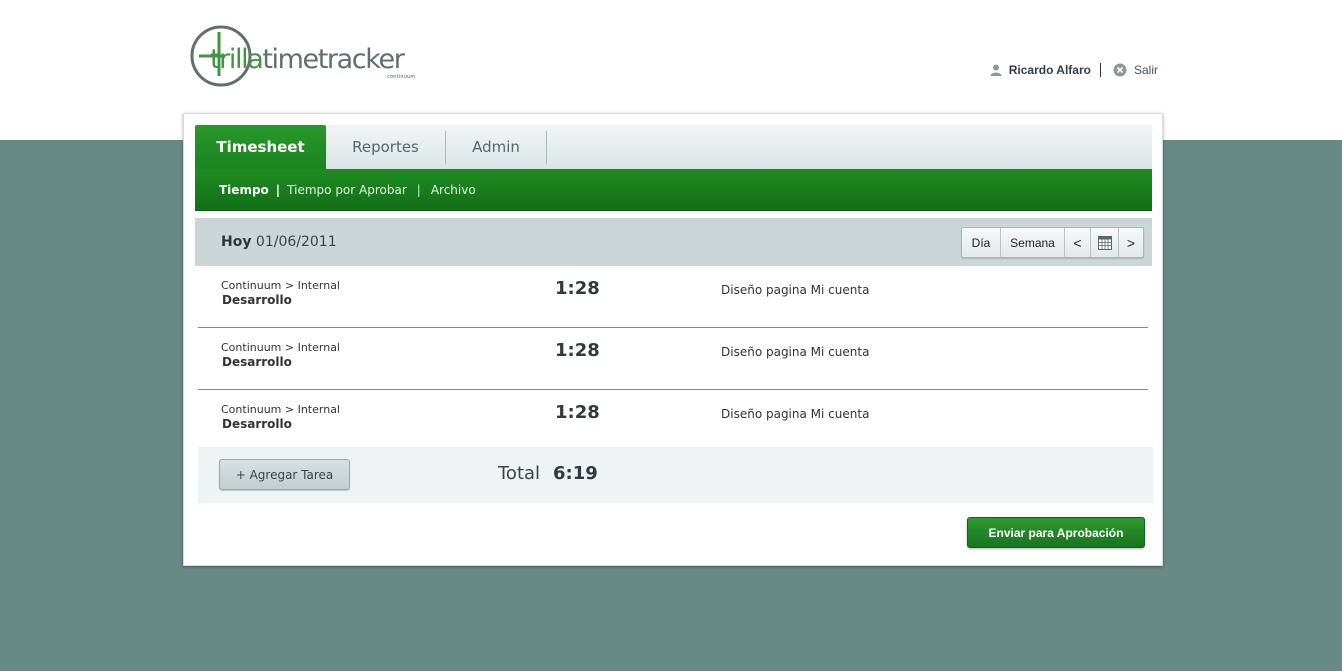 Image resolution: width=1342 pixels, height=671 pixels. Describe the element at coordinates (1146, 70) in the screenshot. I see `logout-link: Salir` at that location.